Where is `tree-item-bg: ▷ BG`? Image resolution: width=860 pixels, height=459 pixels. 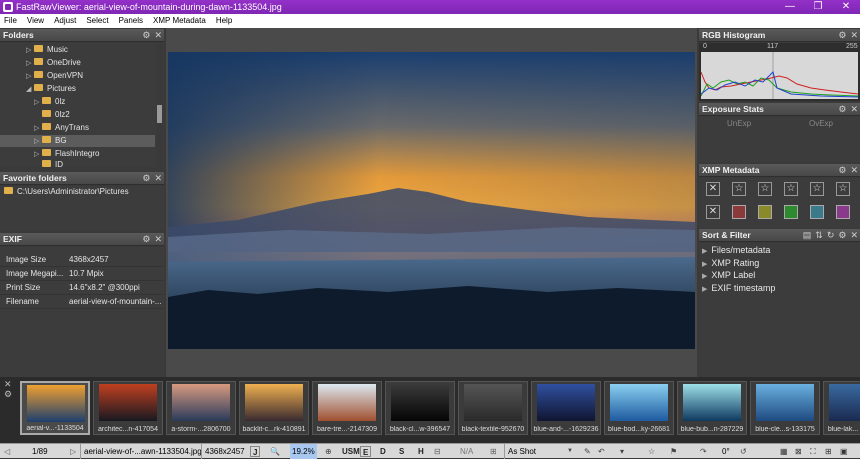 tree-item-bg: ▷ BG is located at coordinates (77, 141).